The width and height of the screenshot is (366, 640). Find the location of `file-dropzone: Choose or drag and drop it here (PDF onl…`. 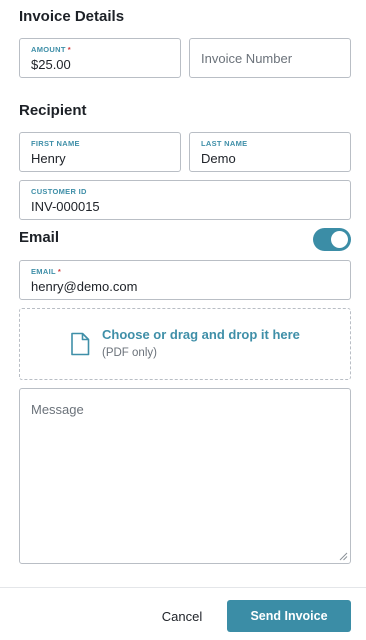

file-dropzone: Choose or drag and drop it here (PDF onl… is located at coordinates (185, 344).